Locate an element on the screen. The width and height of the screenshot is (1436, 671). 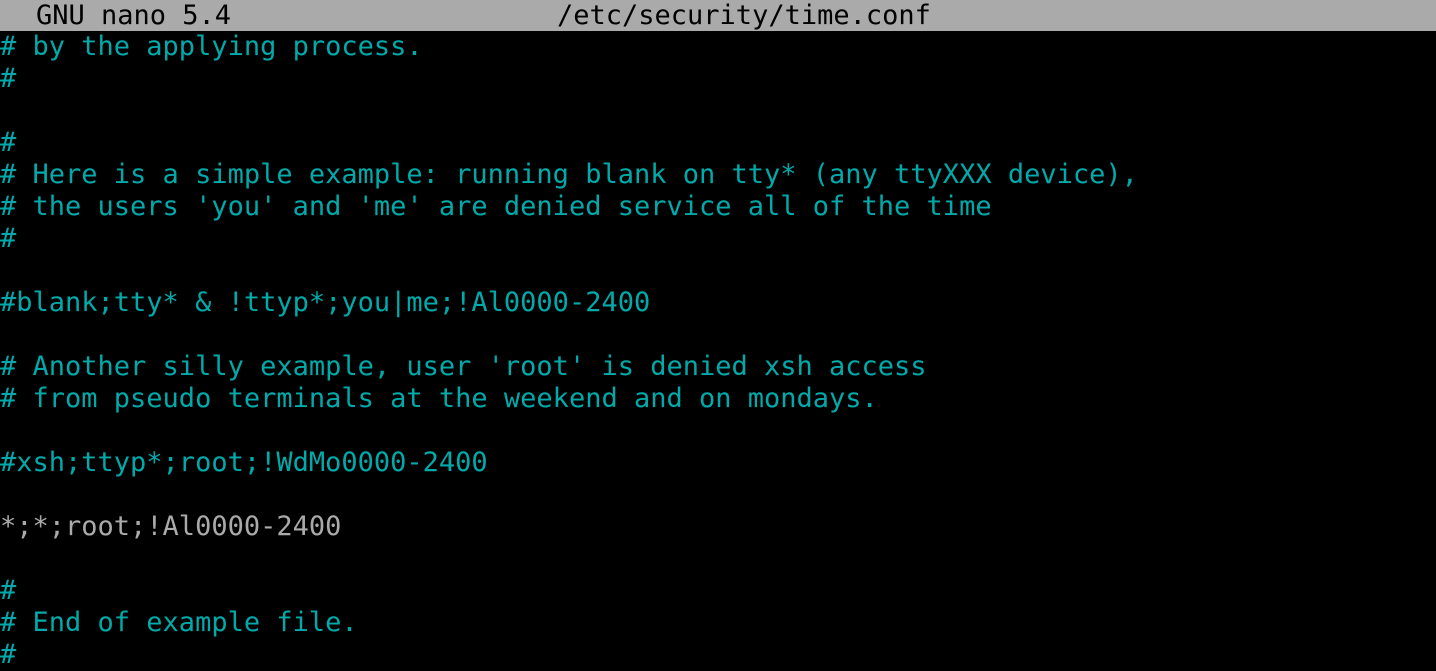
app-name: GNU nano 5.4 is located at coordinates (134, 15).